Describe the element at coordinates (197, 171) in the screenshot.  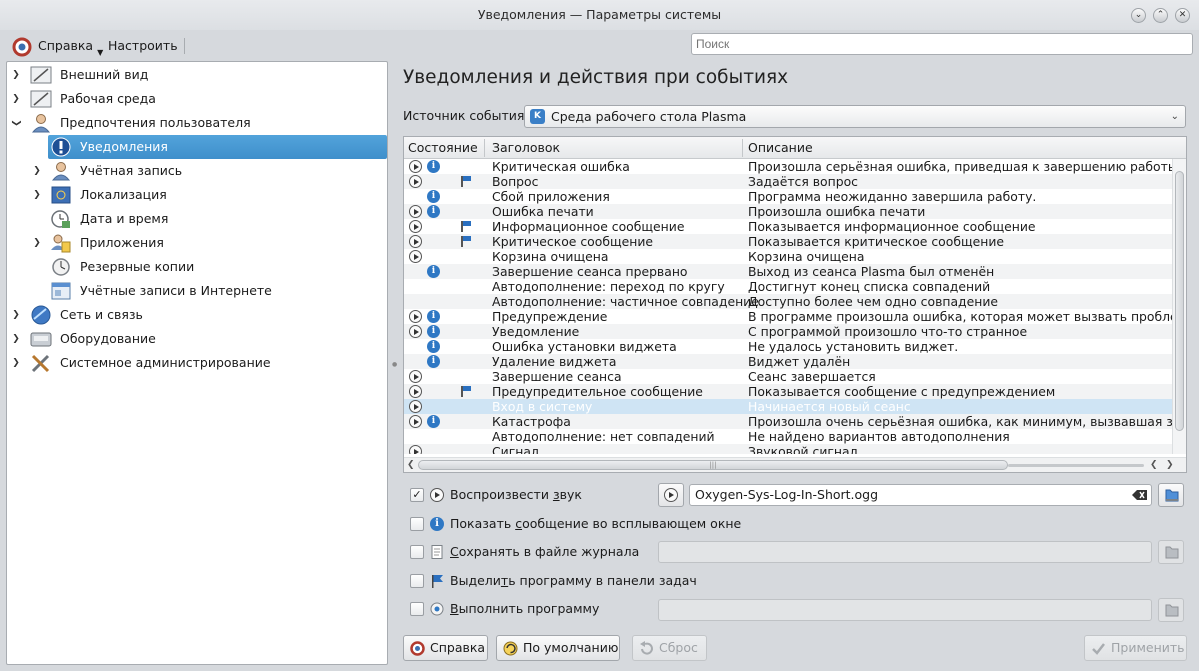
I see `sidebar-item-account: ❯ Учётная запись` at that location.